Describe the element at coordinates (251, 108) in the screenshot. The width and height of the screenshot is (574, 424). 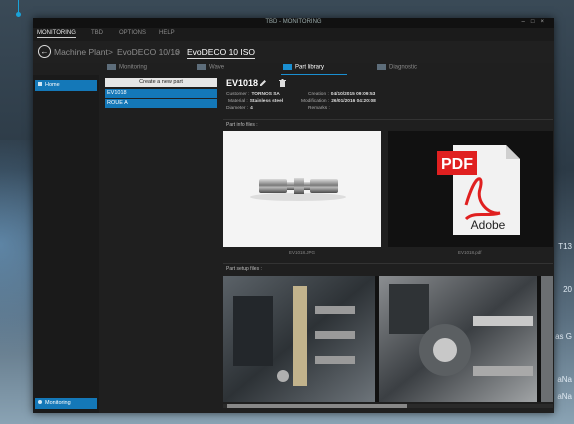
I see `info-value: 4` at that location.